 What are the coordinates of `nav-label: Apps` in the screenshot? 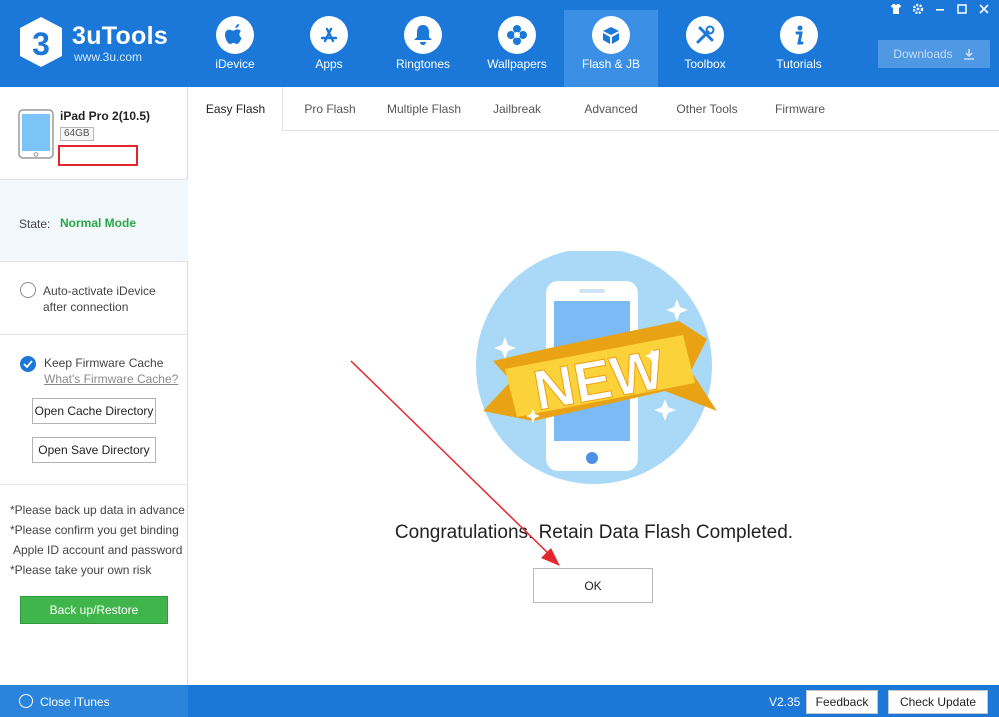 It's located at (329, 64).